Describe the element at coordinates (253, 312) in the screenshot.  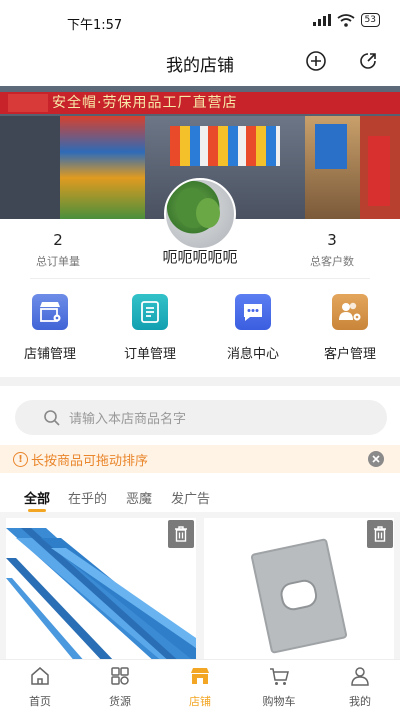
I see `message-icon` at that location.